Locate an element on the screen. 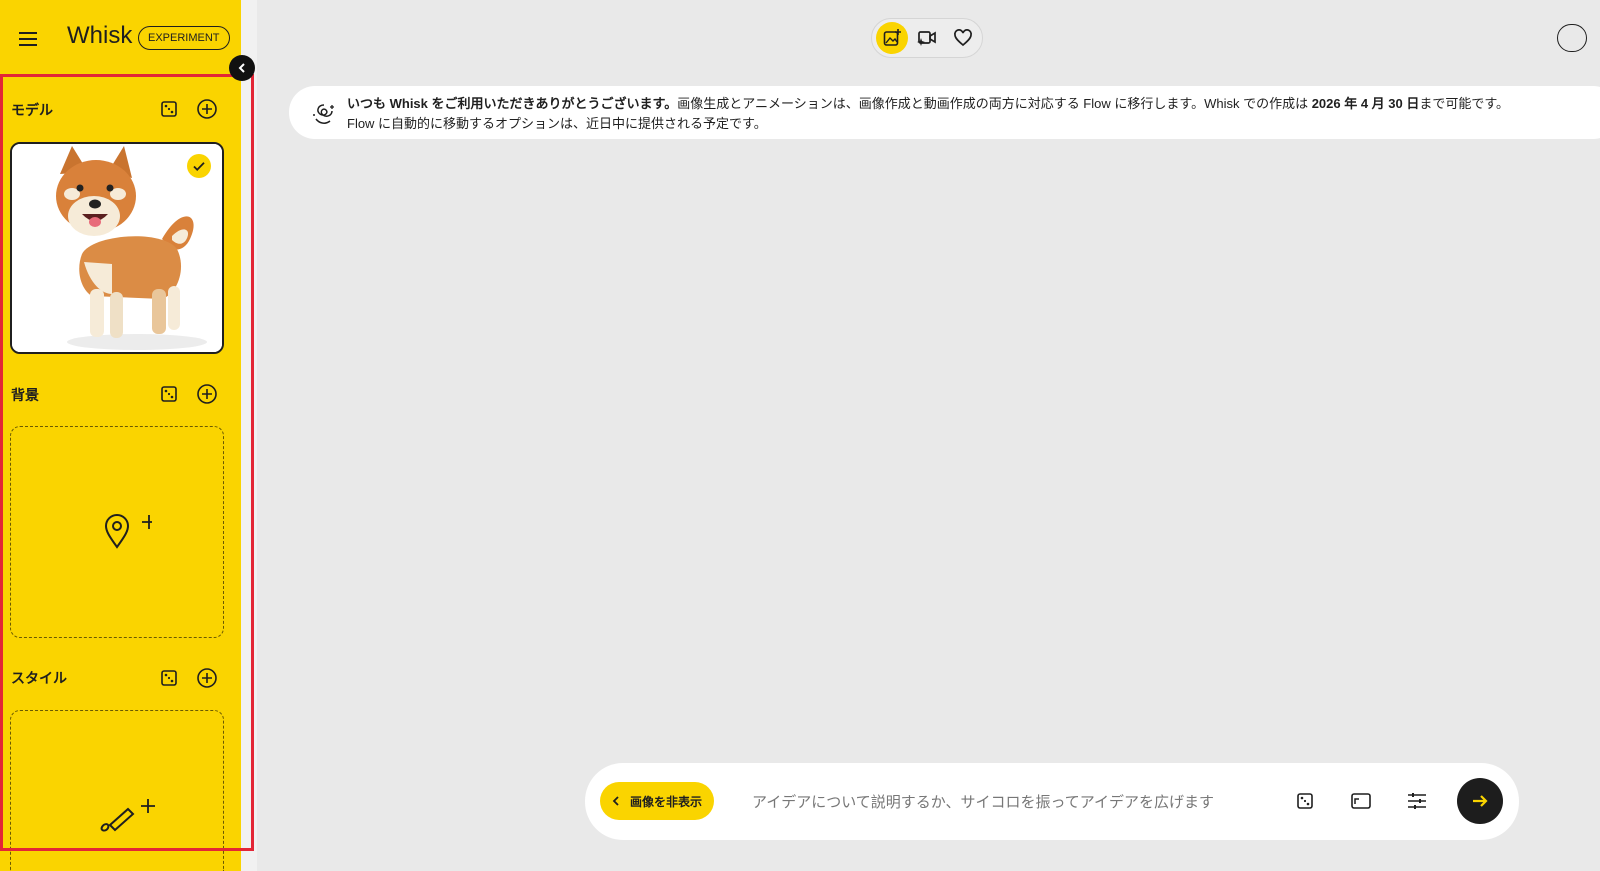 The image size is (1600, 871). style-drop-zone is located at coordinates (117, 790).